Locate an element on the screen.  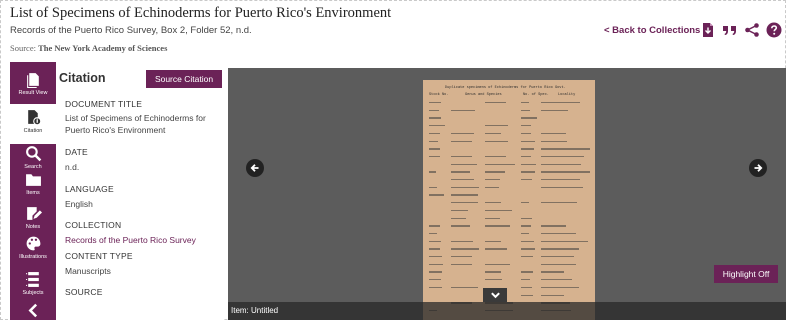
sidebar-item-illustrations: Illustrations is located at coordinates (33, 250).